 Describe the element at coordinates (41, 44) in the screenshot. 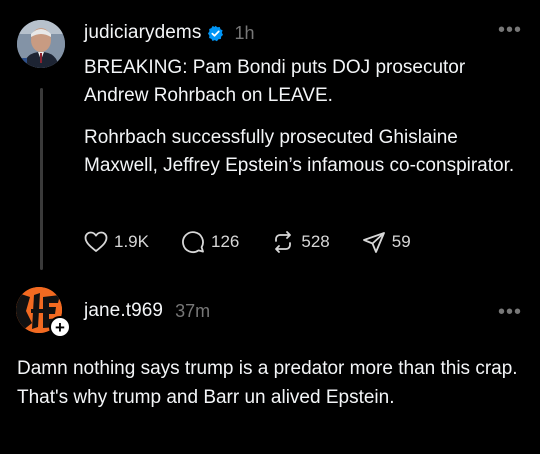

I see `author-avatar` at that location.